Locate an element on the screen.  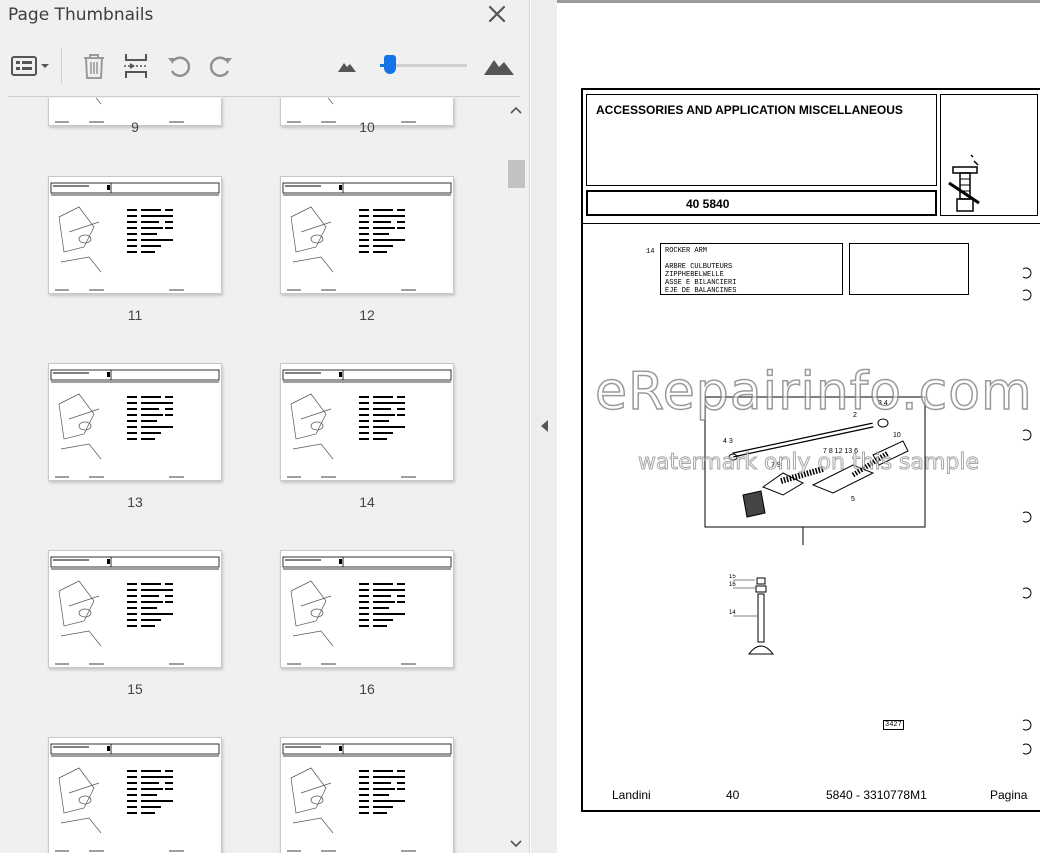
delete-page-button is located at coordinates (94, 66).